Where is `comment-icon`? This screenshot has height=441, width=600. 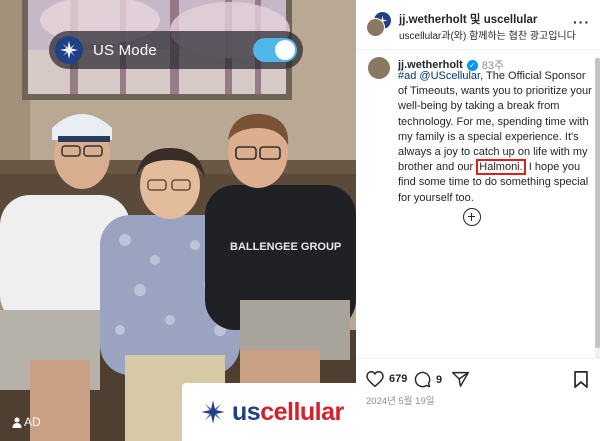 comment-icon is located at coordinates (422, 379).